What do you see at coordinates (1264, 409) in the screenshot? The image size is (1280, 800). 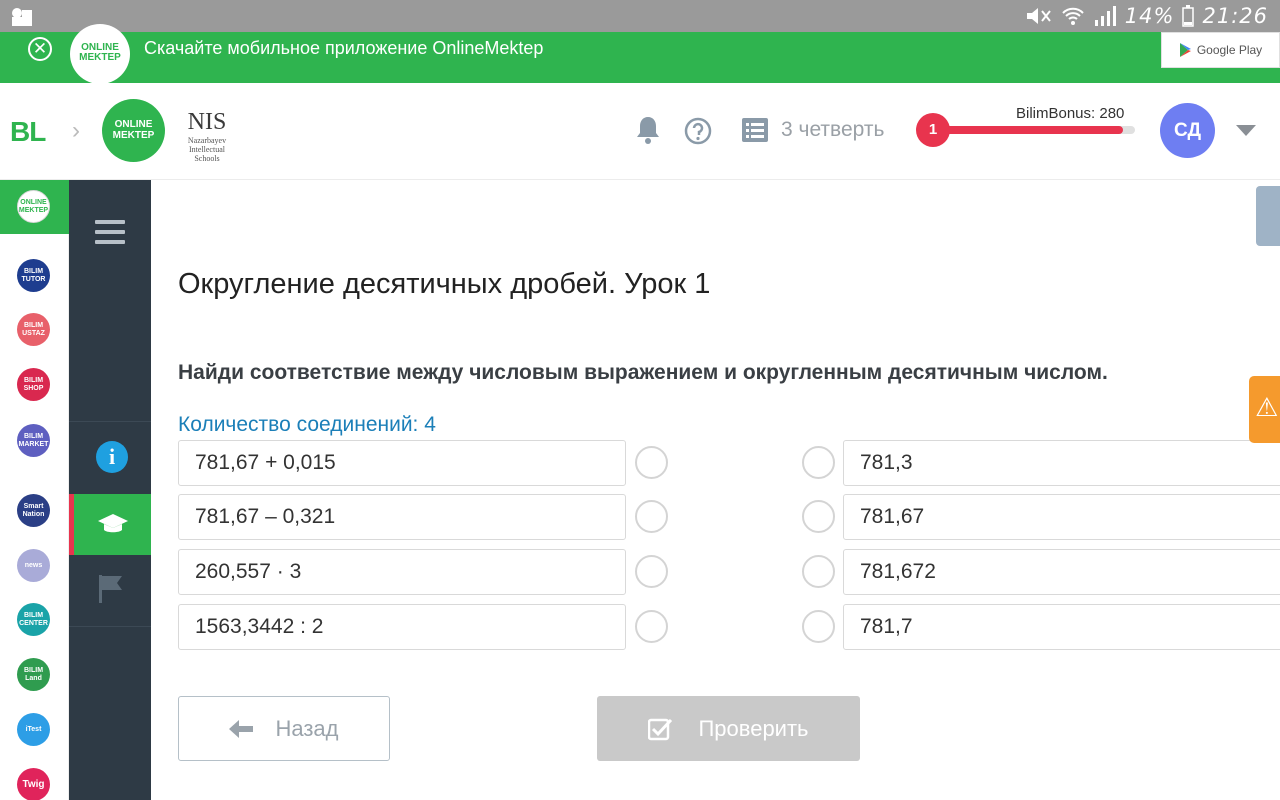 I see `warning-icon: ⚠` at bounding box center [1264, 409].